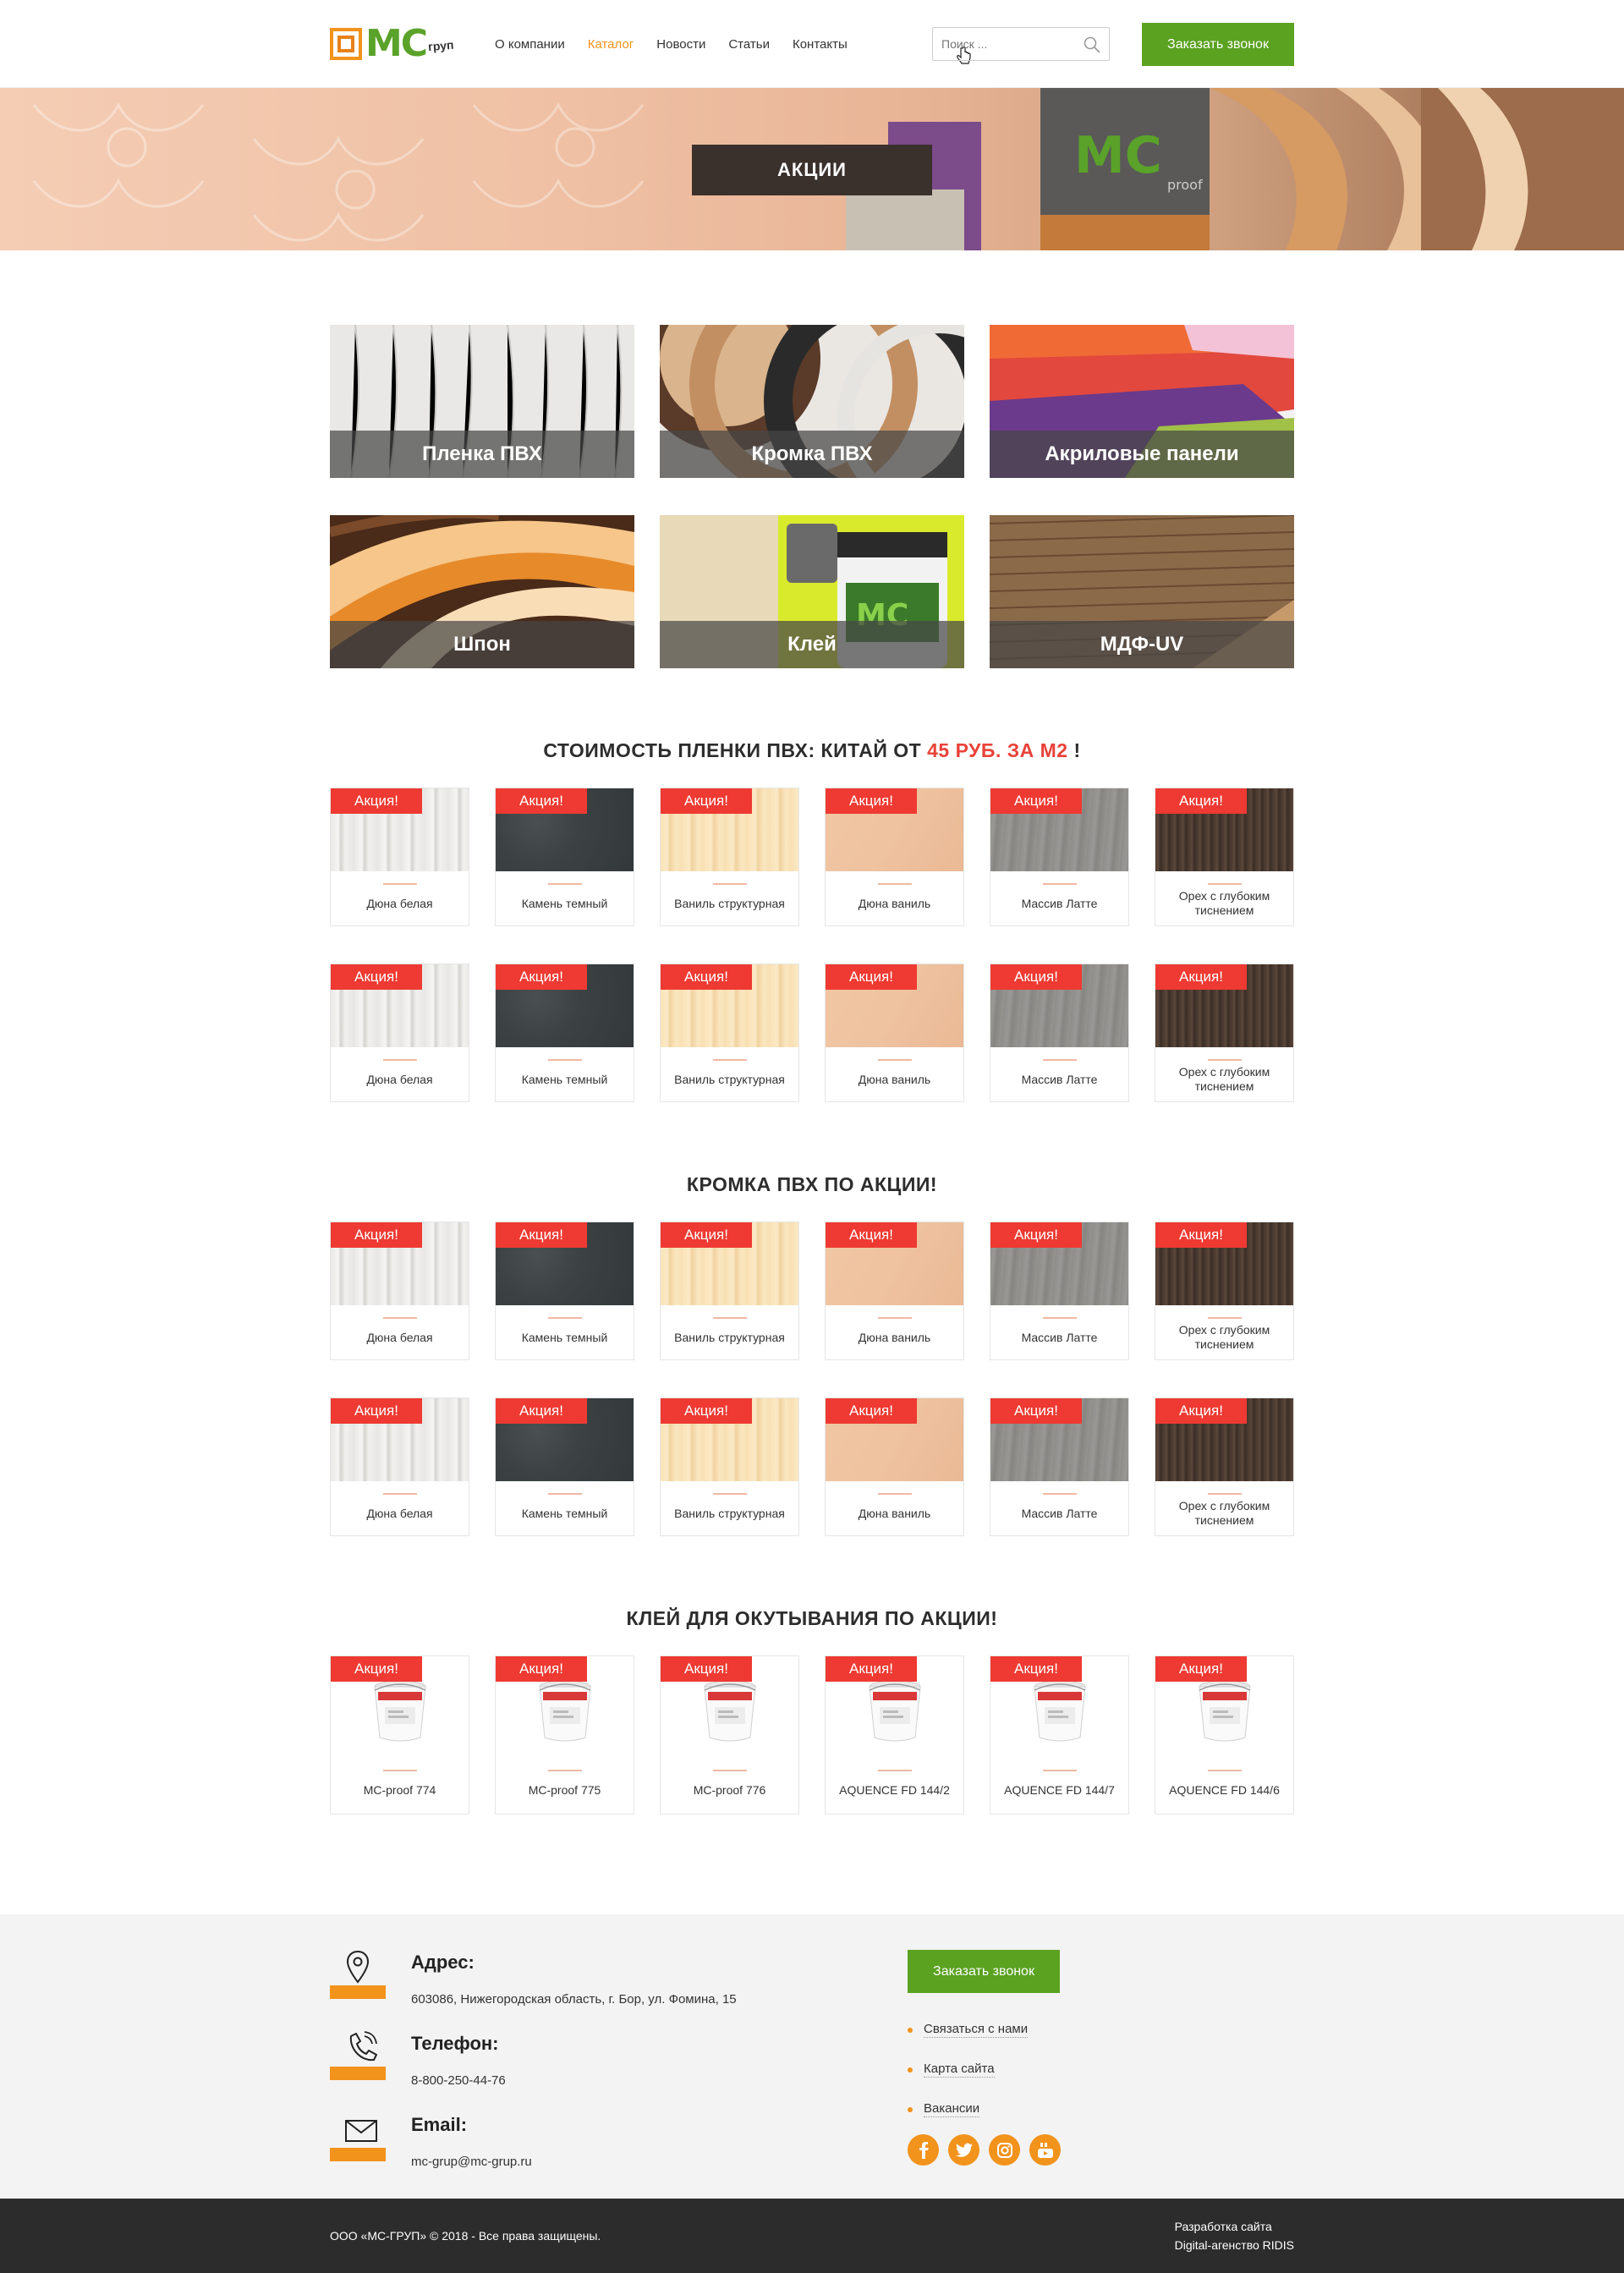  I want to click on product-card: Акция! MC-proof 774, so click(400, 1735).